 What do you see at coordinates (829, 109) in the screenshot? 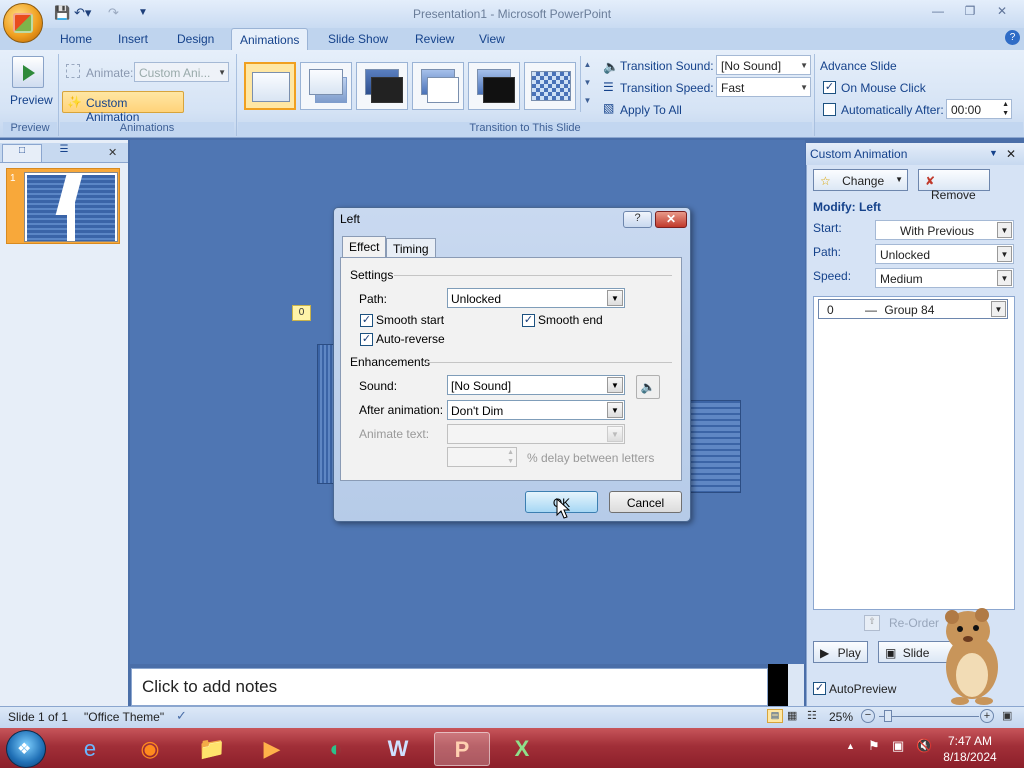
I see `auto-after-checkbox` at bounding box center [829, 109].